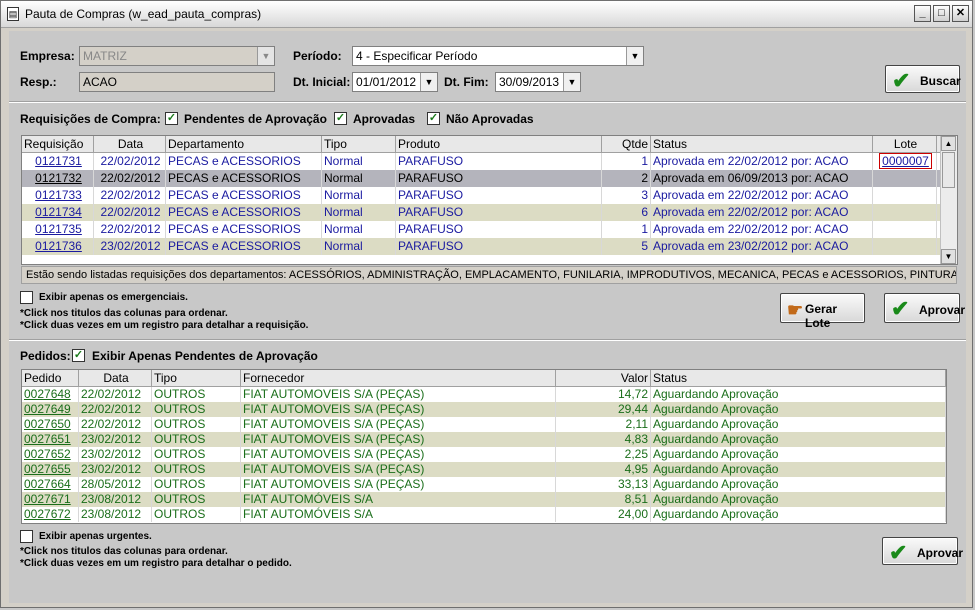  Describe the element at coordinates (95, 536) in the screenshot. I see `urgentes-label: Exibir apenas urgentes.` at that location.